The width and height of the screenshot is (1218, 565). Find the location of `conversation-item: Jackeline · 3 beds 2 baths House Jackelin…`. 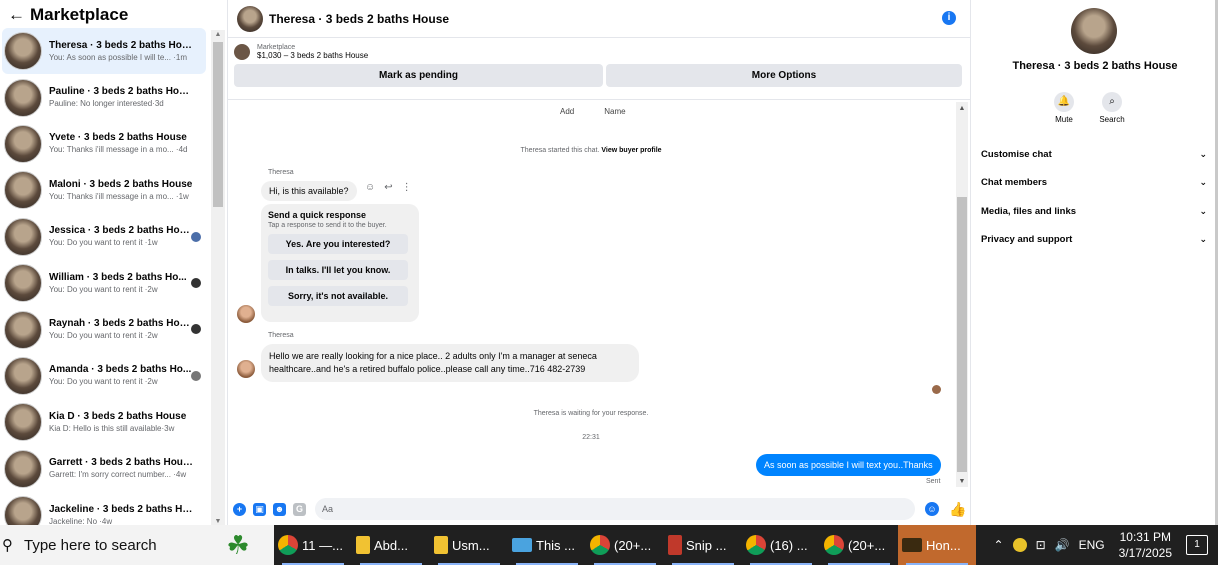

conversation-item: Jackeline · 3 beds 2 baths House Jackelin… is located at coordinates (105, 508).